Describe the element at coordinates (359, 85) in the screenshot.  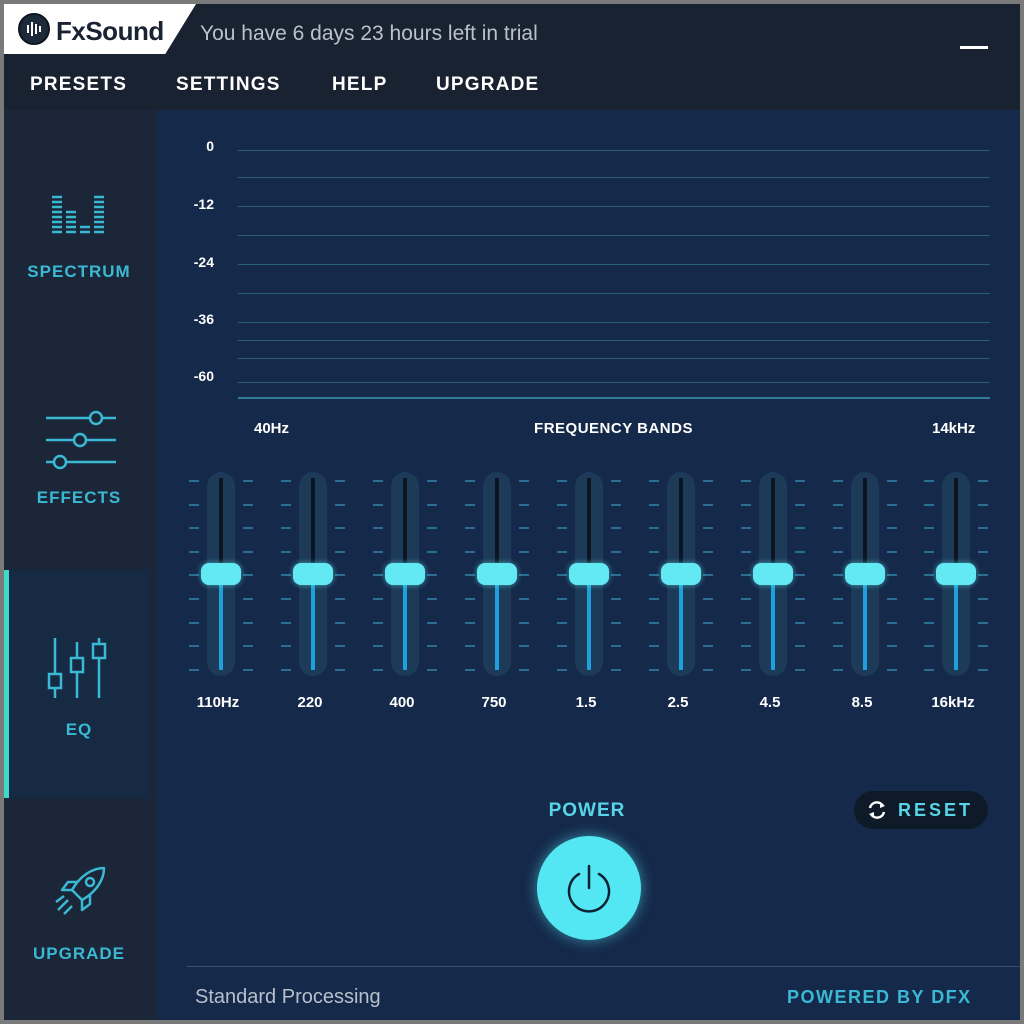
I see `menu-help: HELP` at that location.